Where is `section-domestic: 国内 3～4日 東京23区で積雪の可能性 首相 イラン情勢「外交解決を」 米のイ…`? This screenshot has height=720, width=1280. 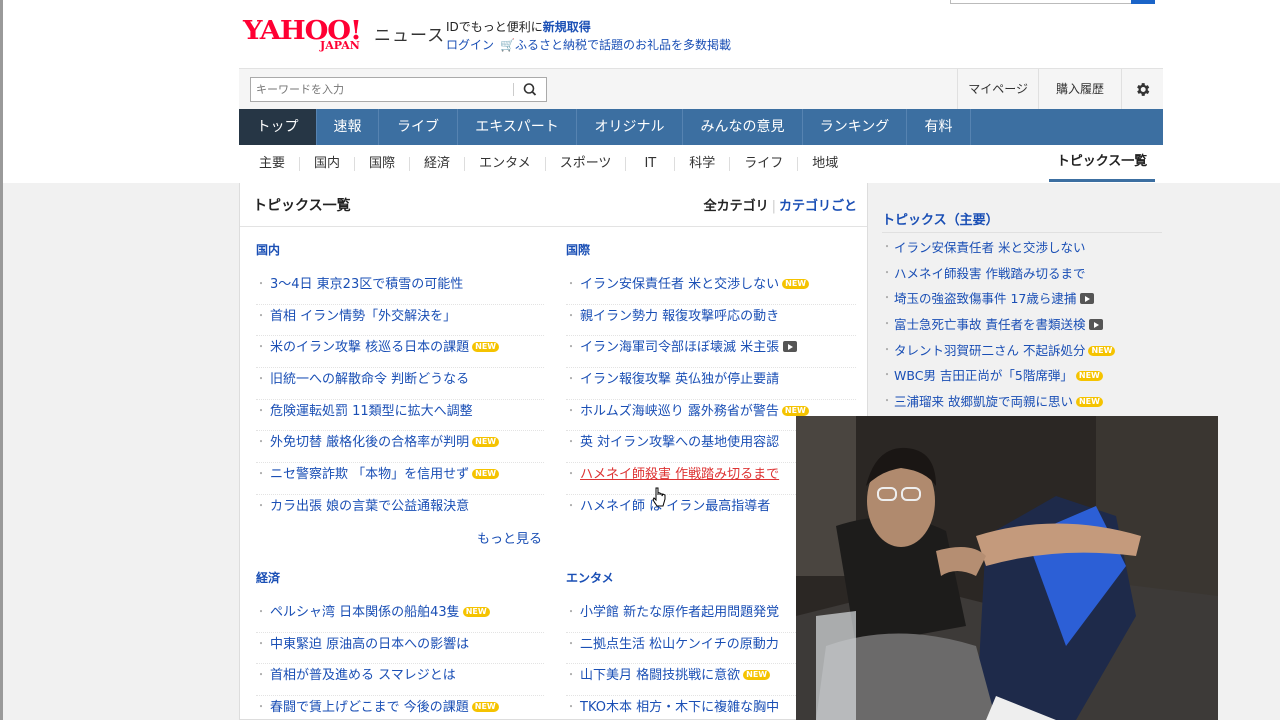
section-domestic: 国内 3～4日 東京23区で積雪の可能性 首相 イラン情勢「外交解決を」 米のイ… is located at coordinates (400, 384).